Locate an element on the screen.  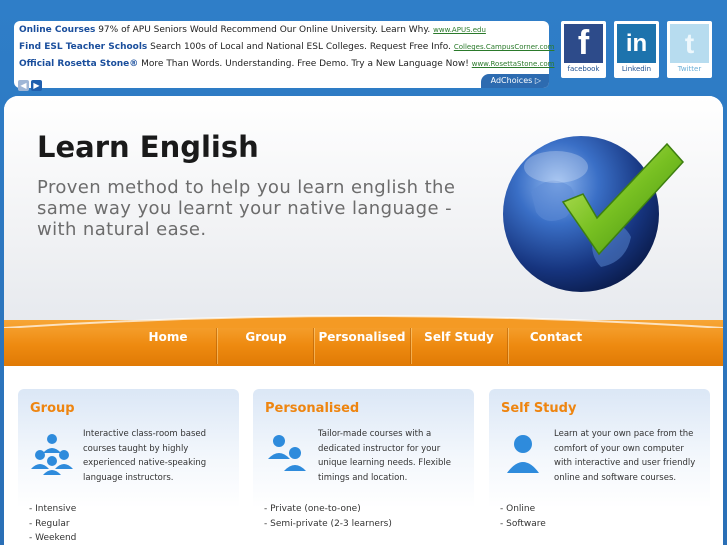
nav-curve is located at coordinates (363, 321).